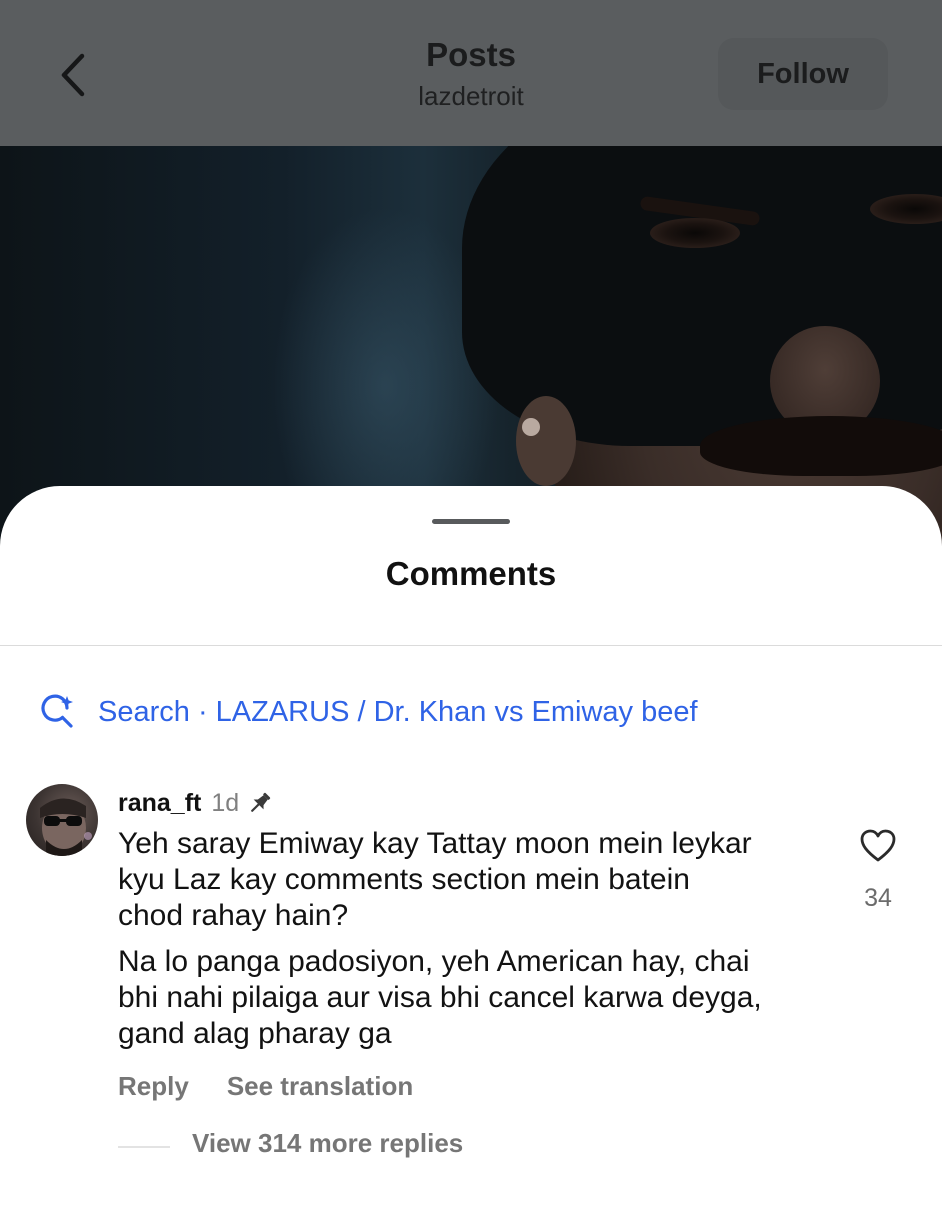 Image resolution: width=942 pixels, height=1206 pixels. I want to click on sheet-drag-handle, so click(471, 521).